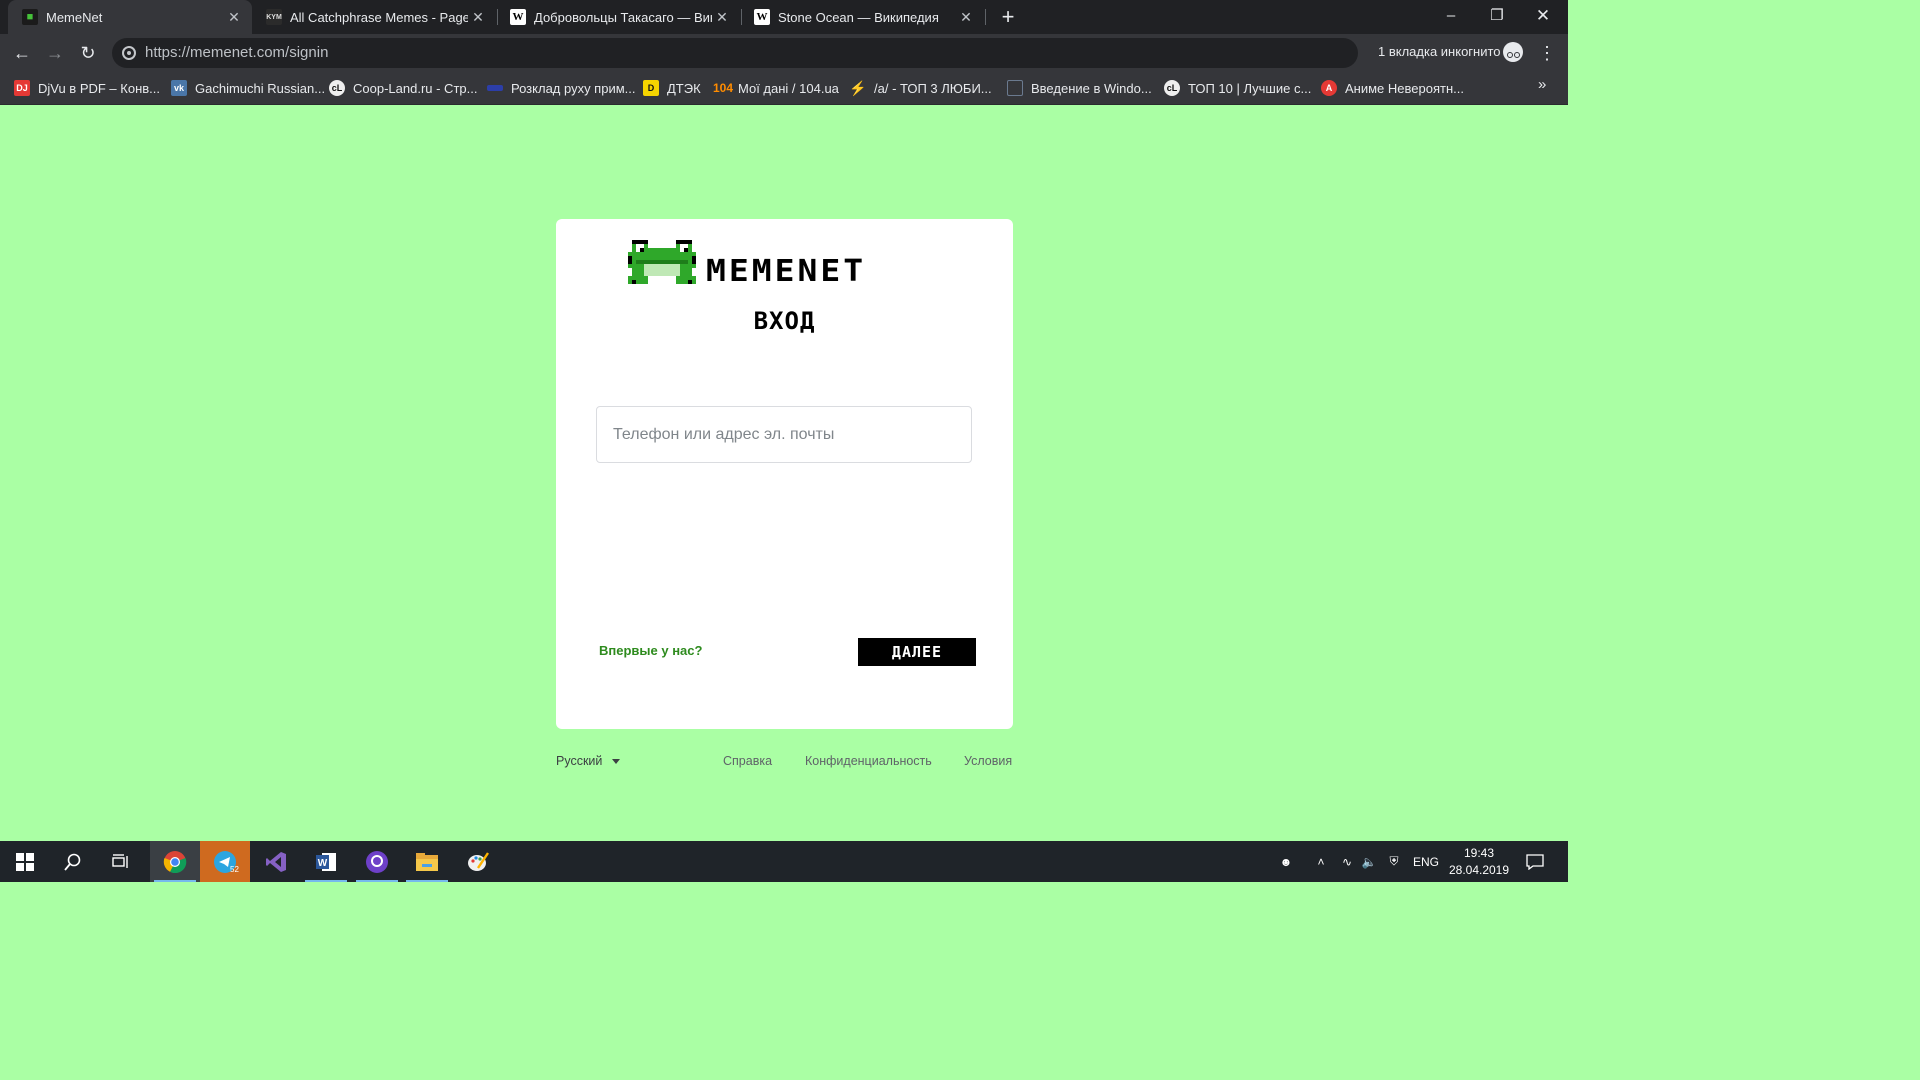  I want to click on svg-text: W, so click(323, 863).